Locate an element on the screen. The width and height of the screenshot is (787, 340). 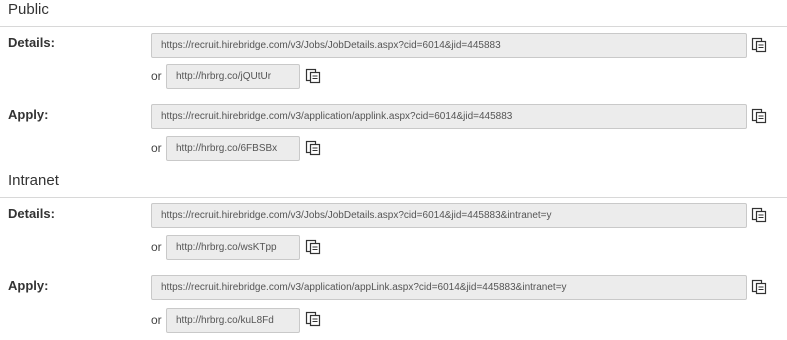
public-details-label: Details: is located at coordinates (31, 42).